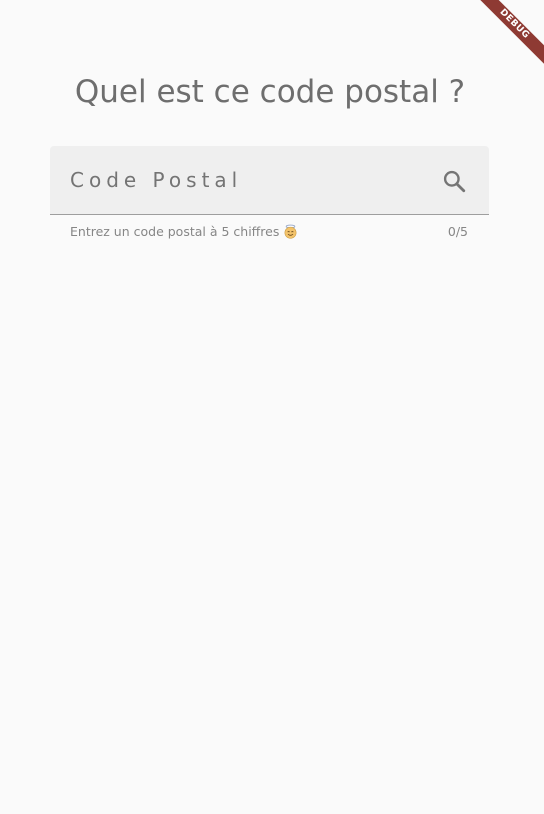 This screenshot has width=544, height=814. I want to click on helper-text-container: Entrez un code postal à 5 chiffres, so click(184, 231).